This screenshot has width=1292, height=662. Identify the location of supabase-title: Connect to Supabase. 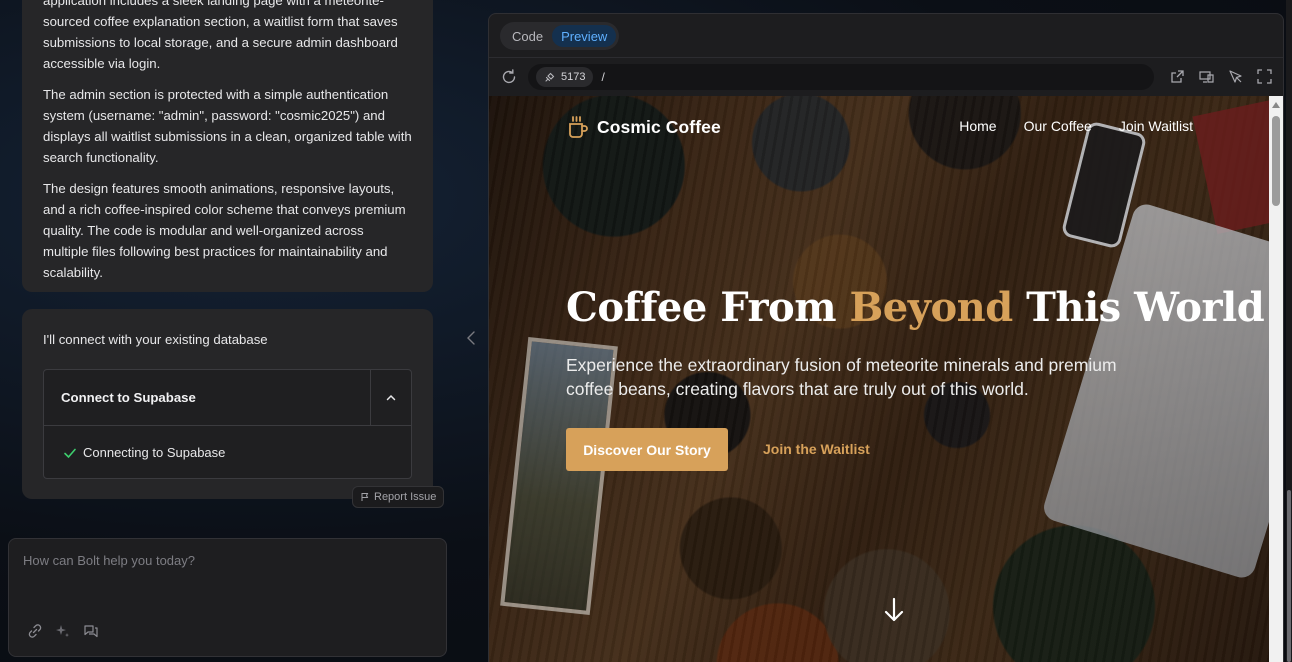
(128, 397).